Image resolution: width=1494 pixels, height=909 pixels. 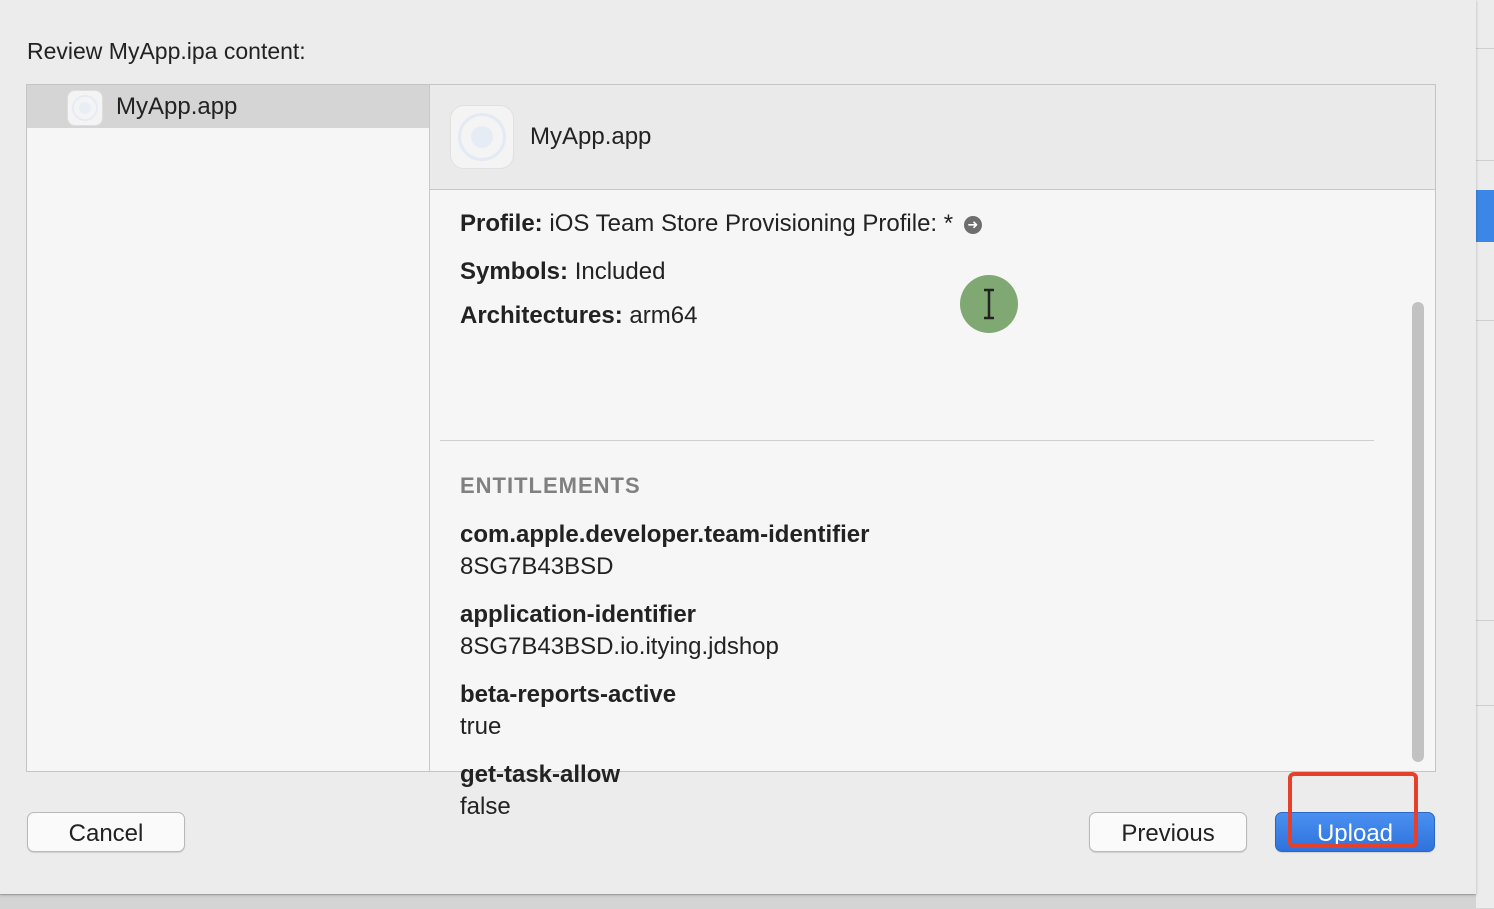 I want to click on dialog-title: Review MyApp.ipa content:, so click(x=166, y=51).